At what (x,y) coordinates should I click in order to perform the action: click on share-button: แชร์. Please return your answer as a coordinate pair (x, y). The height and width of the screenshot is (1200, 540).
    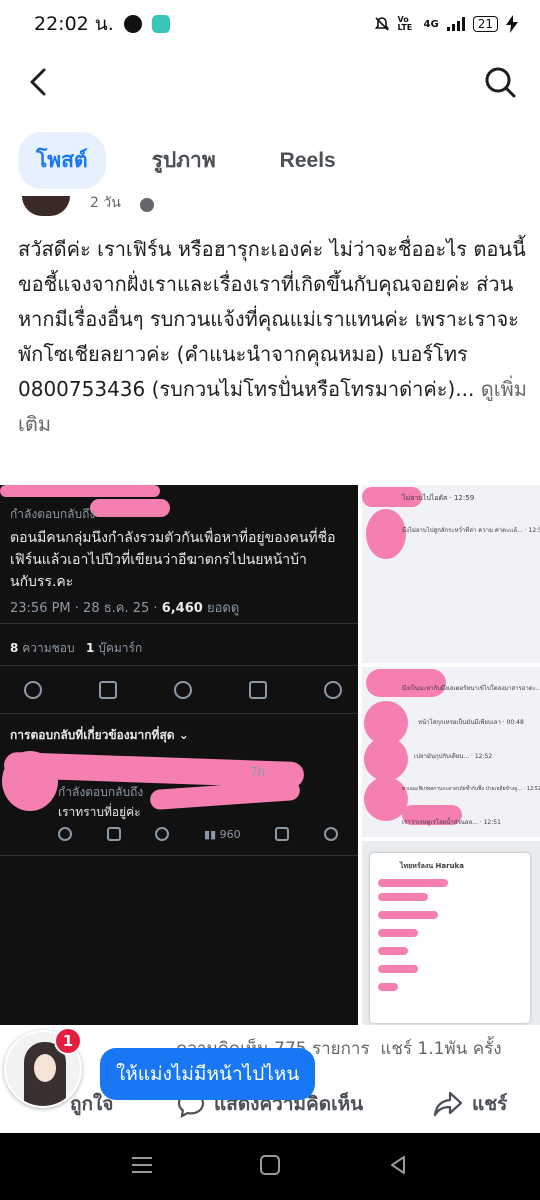
    Looking at the image, I should click on (469, 1104).